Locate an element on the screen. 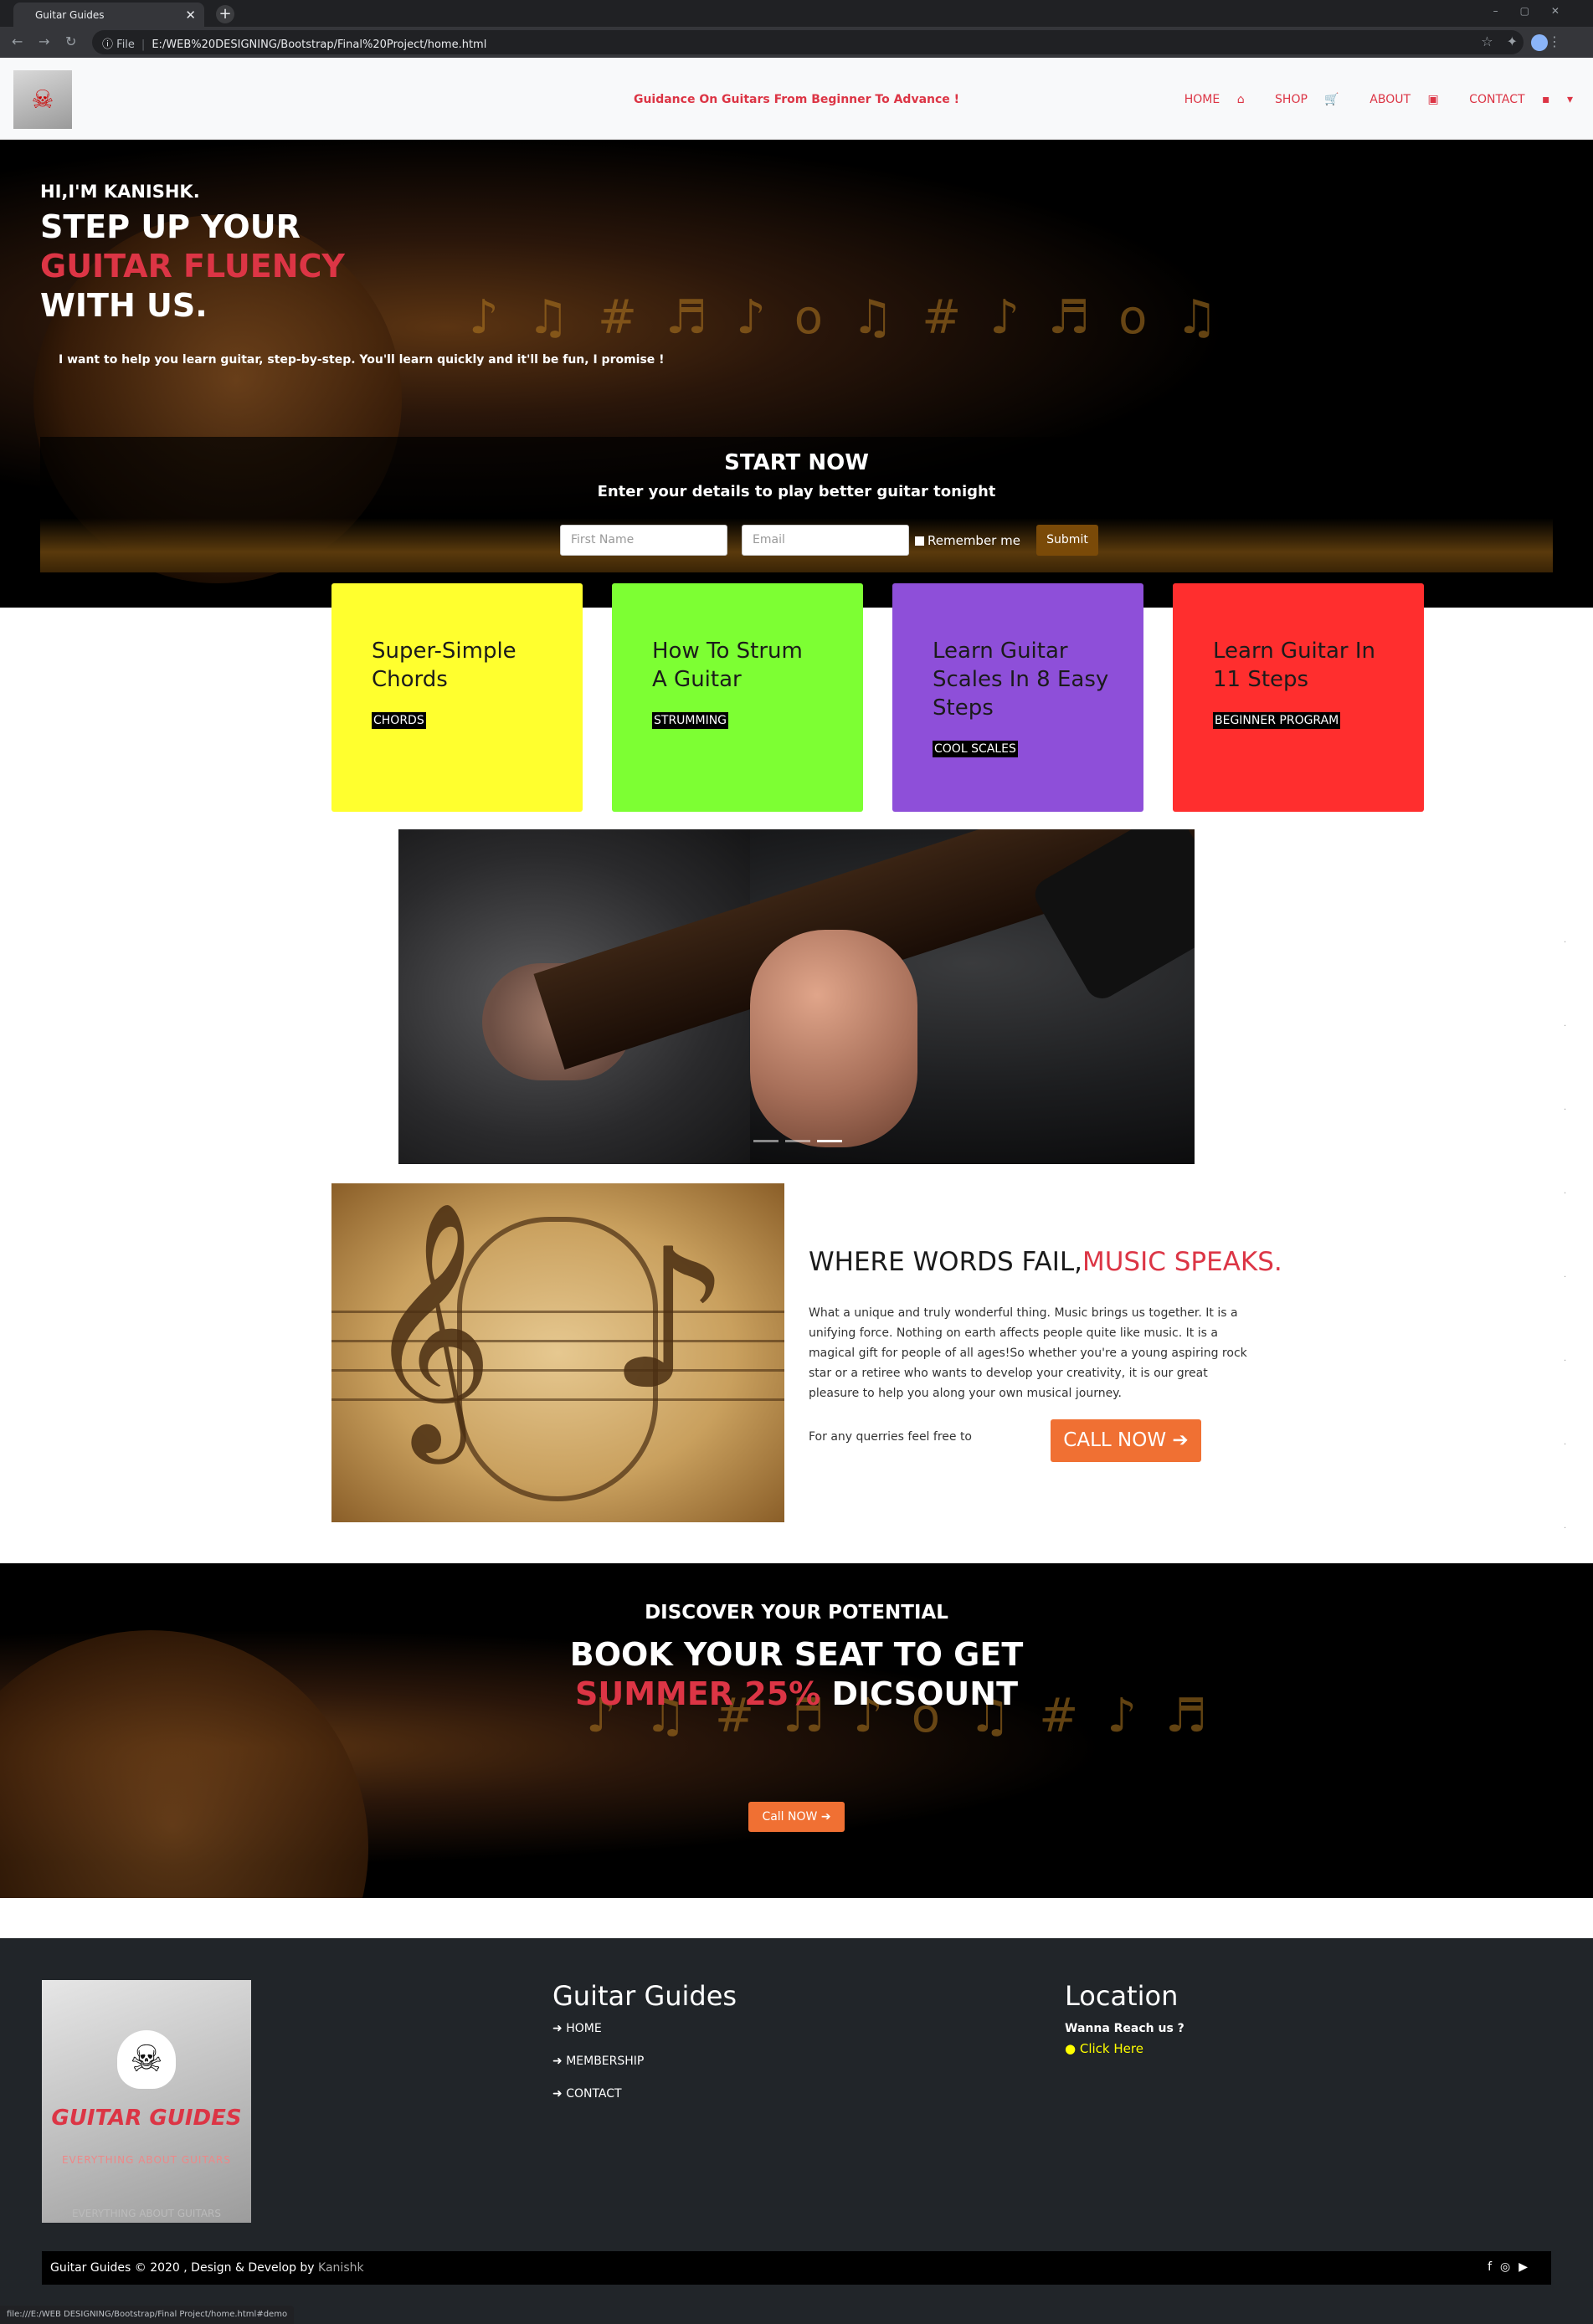 The image size is (1593, 2324). social-icons: f◎▶ is located at coordinates (1512, 2267).